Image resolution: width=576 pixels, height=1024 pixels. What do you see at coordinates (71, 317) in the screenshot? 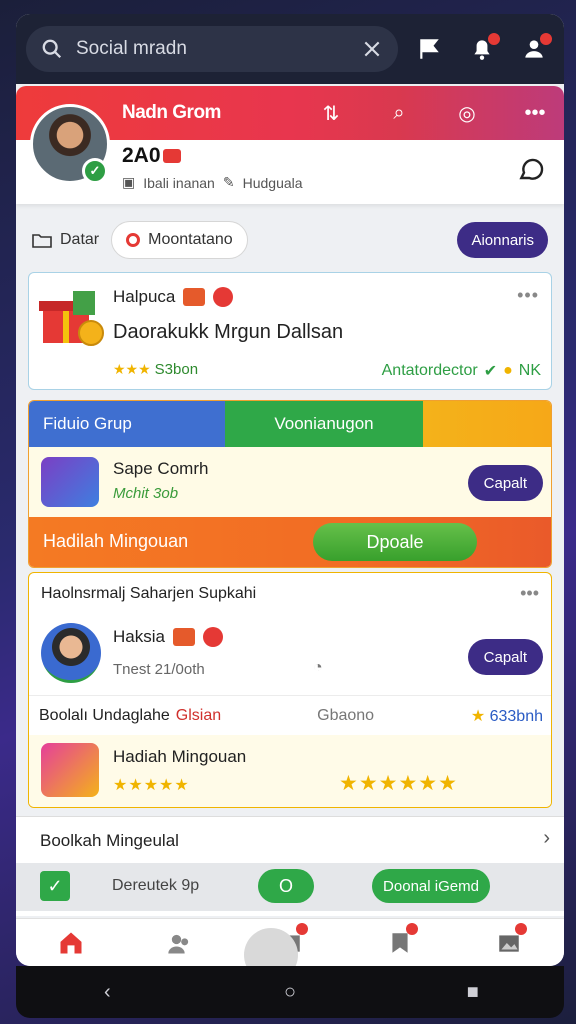
I see `gift-icon` at bounding box center [71, 317].